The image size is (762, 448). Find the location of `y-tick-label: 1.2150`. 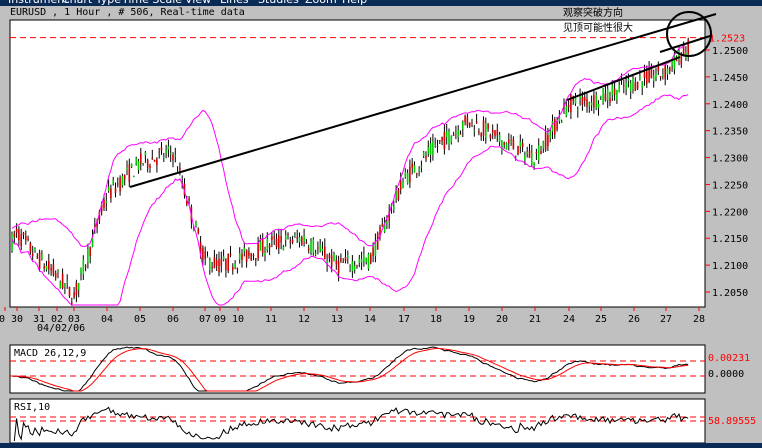

y-tick-label: 1.2150 is located at coordinates (730, 239).